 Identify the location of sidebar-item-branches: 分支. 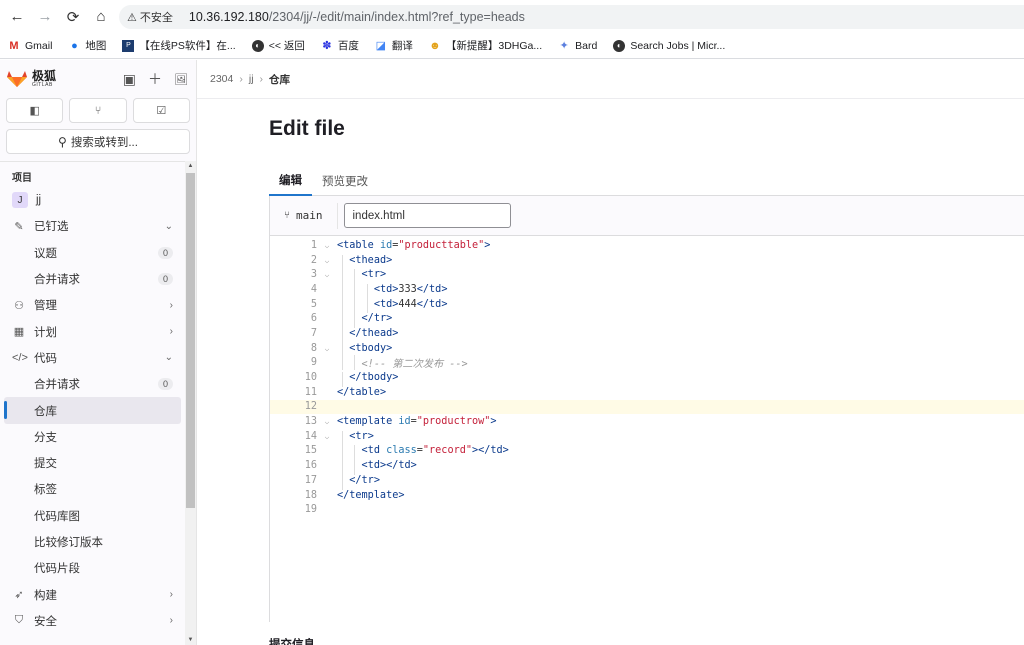
(92, 437).